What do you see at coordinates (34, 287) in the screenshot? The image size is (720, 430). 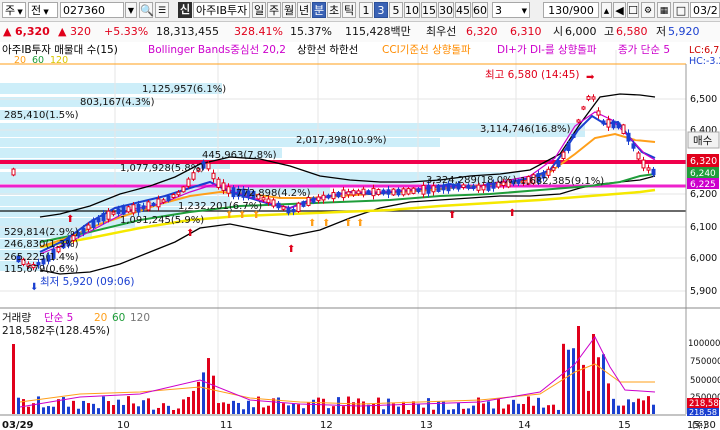 I see `sell-arrow-icon: ⬇` at bounding box center [34, 287].